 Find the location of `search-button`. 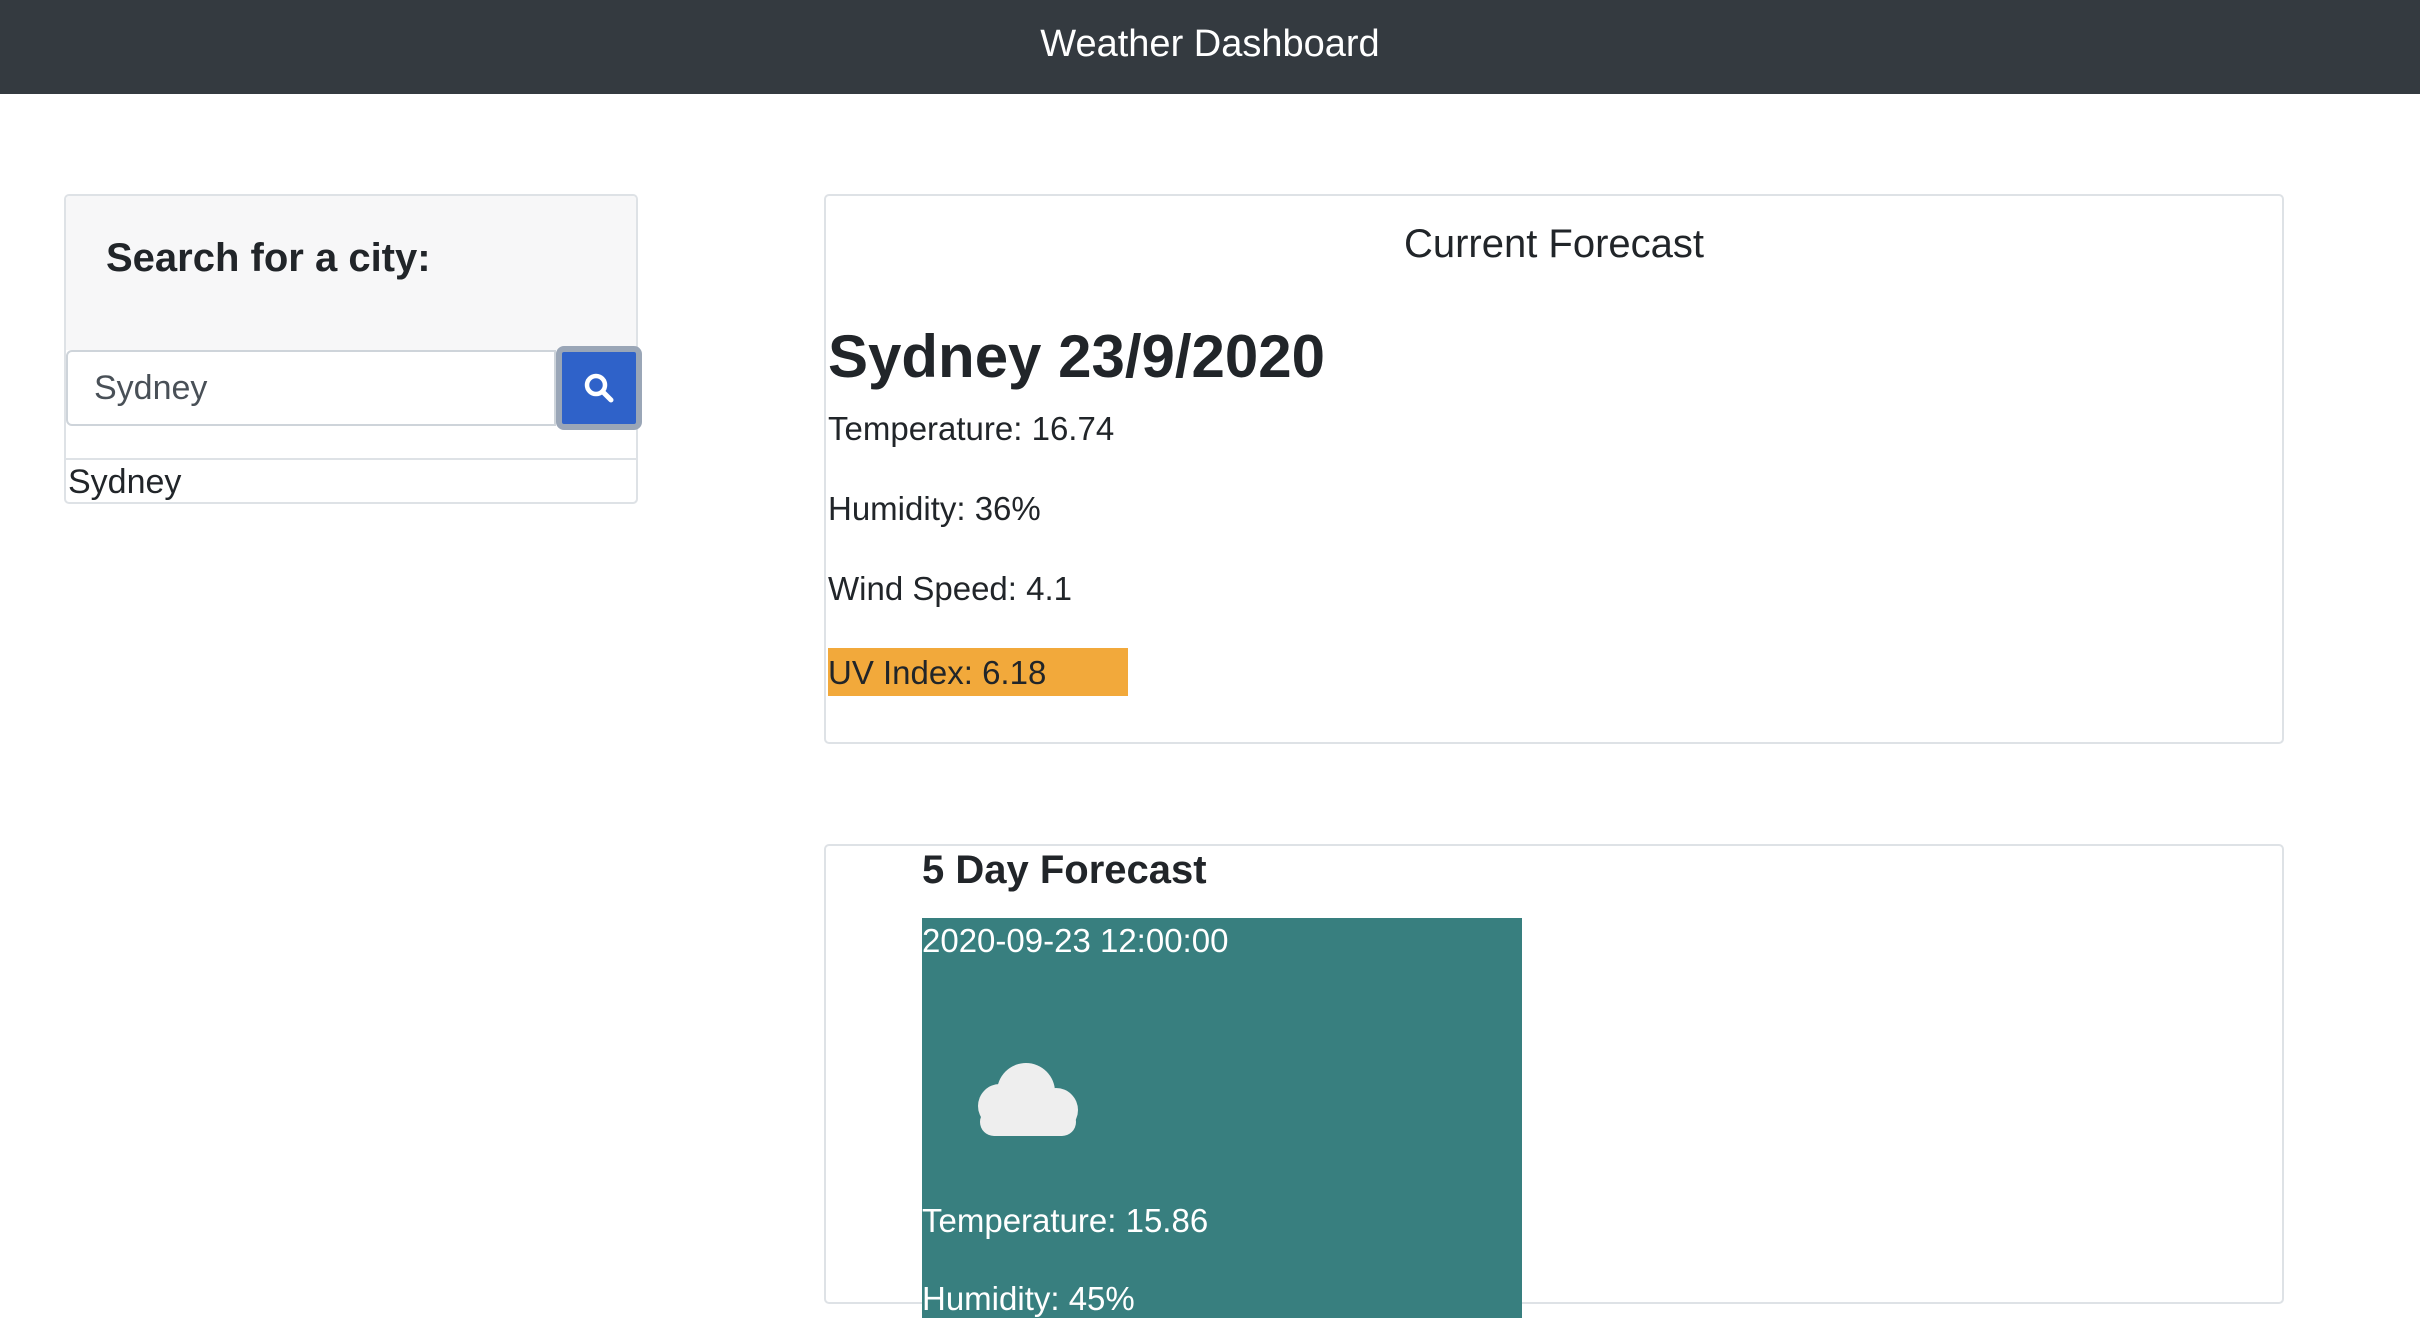

search-button is located at coordinates (599, 388).